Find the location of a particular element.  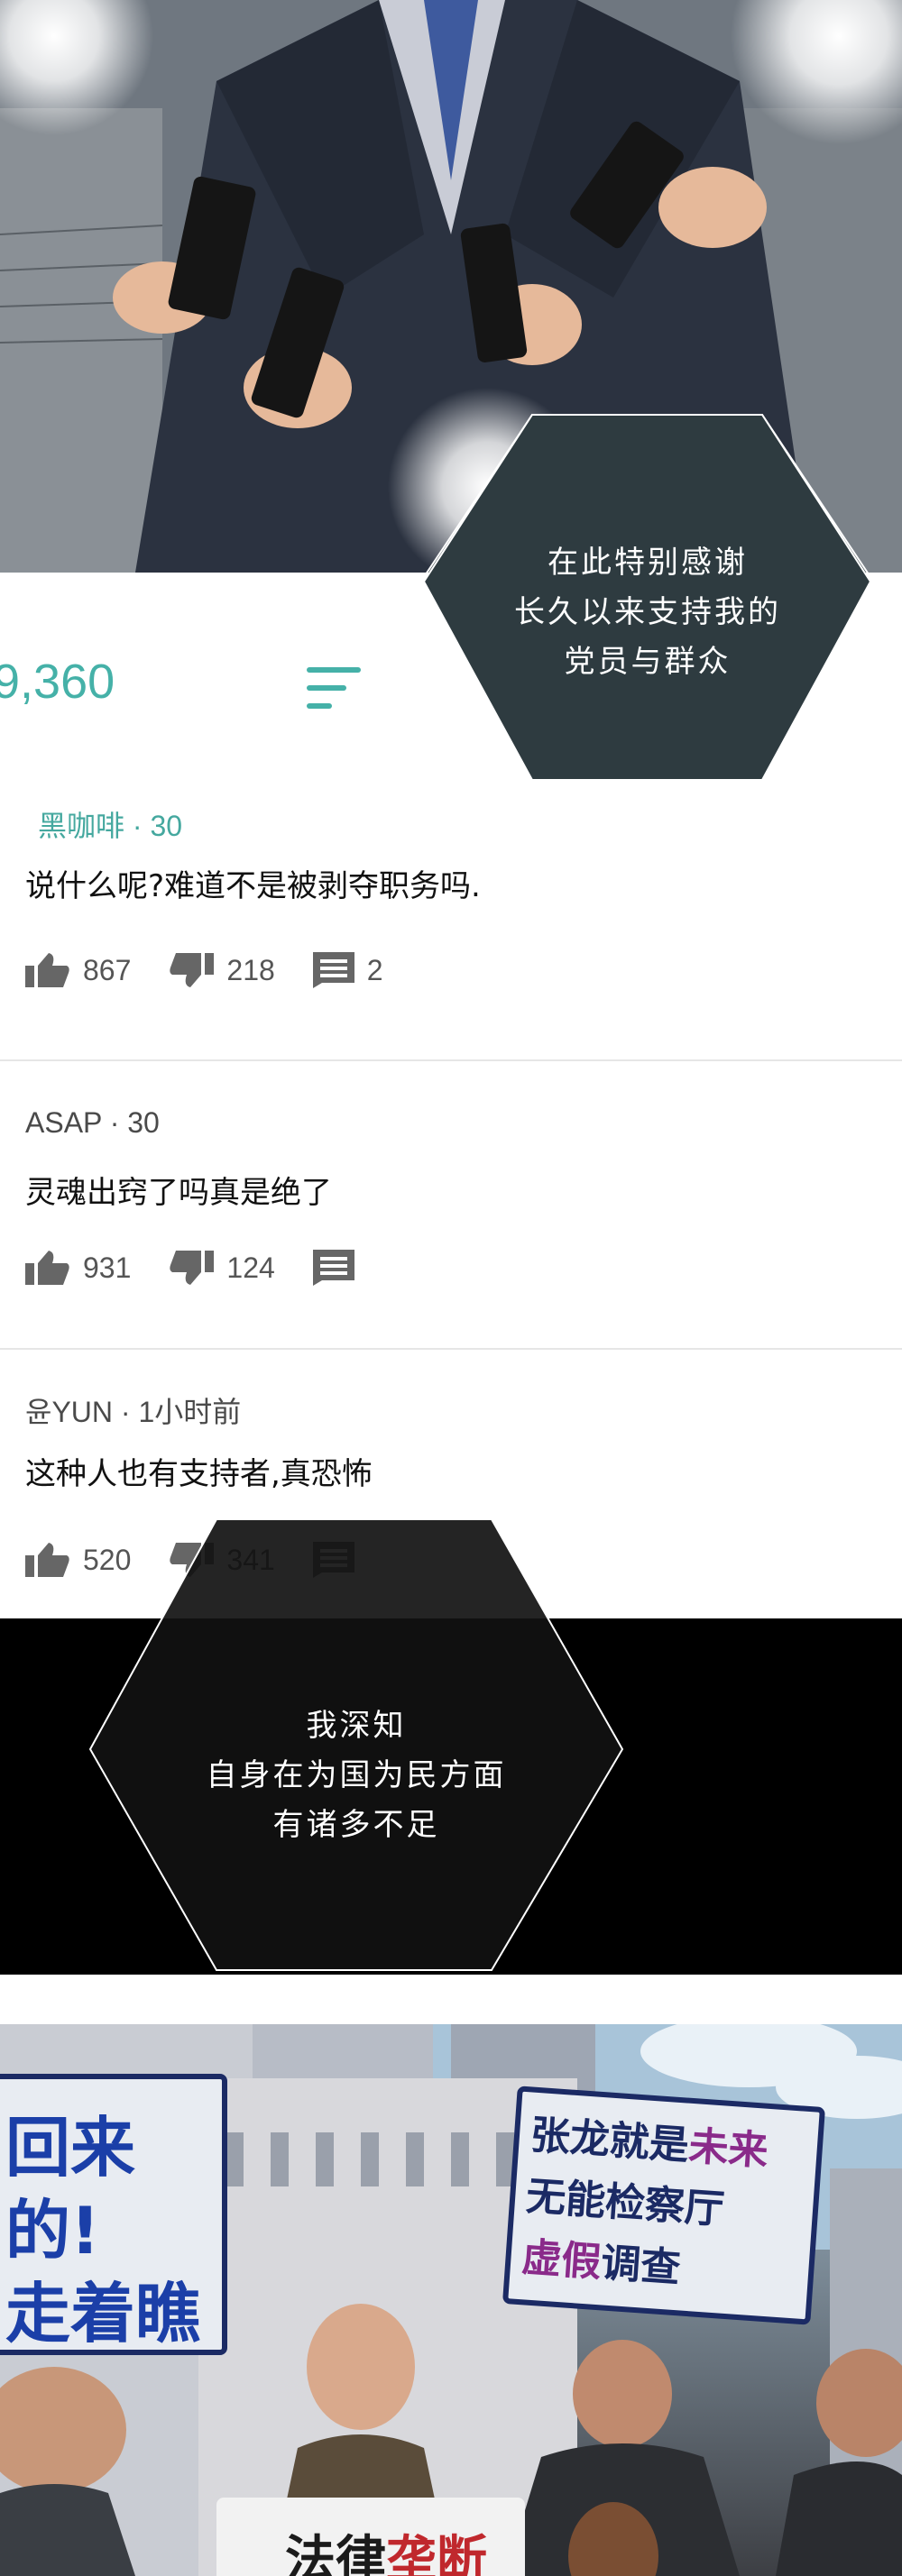

top-caption-line-1: 在此特别感谢 is located at coordinates (648, 563).